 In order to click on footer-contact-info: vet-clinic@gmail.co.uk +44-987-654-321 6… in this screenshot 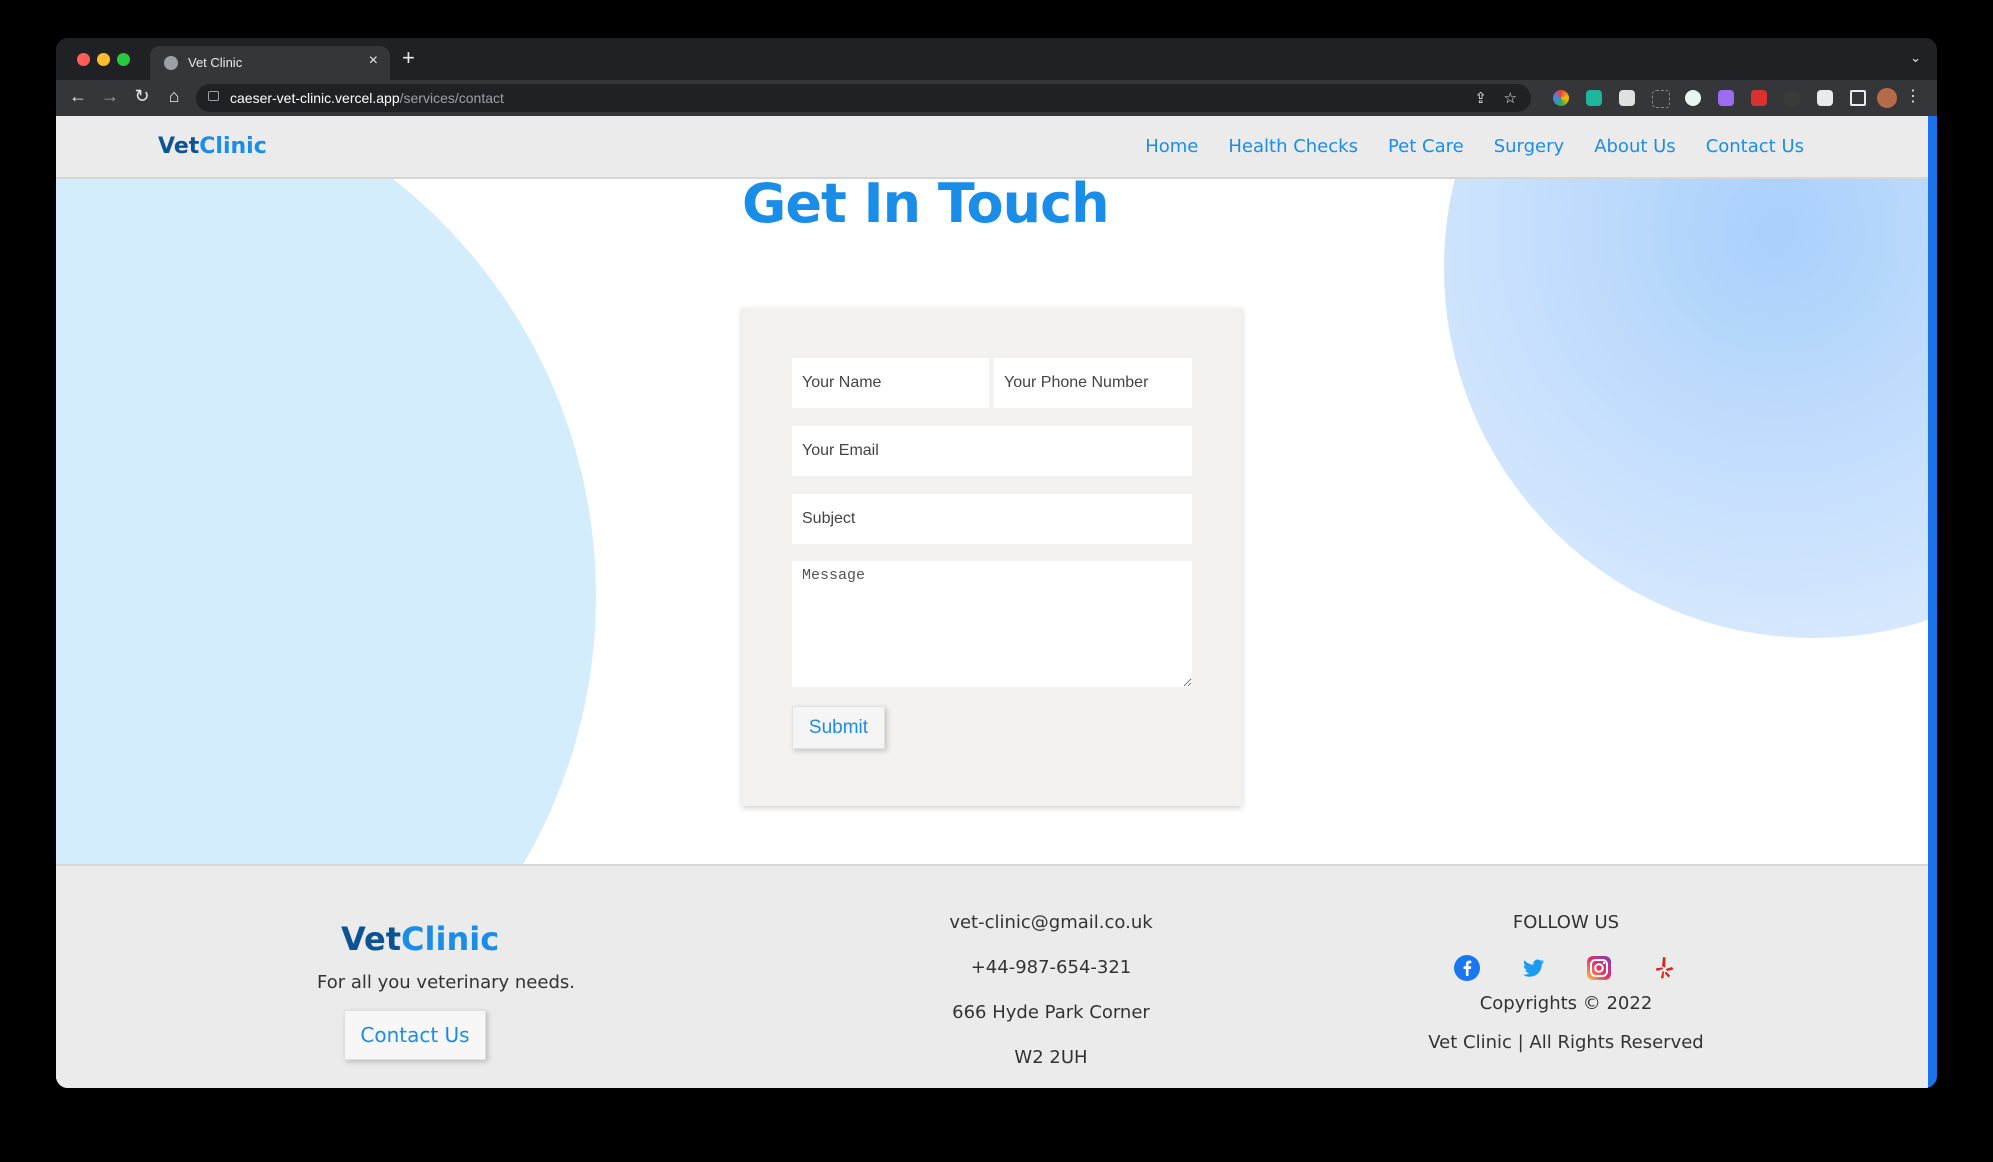, I will do `click(1051, 1000)`.